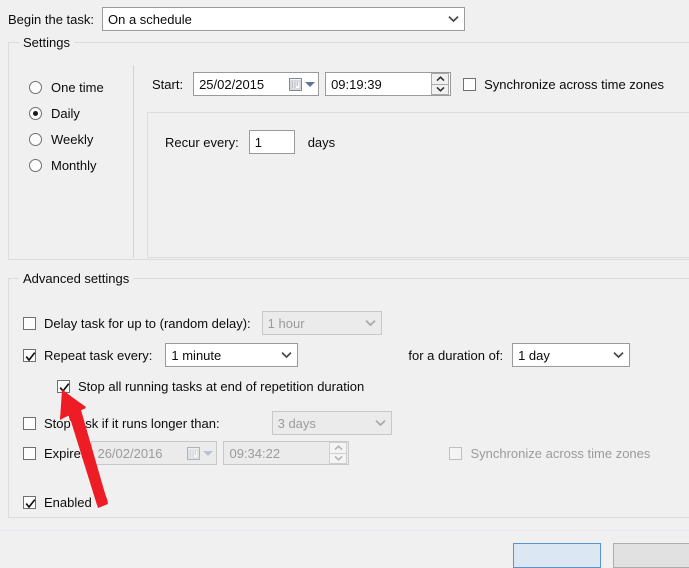  I want to click on recur-every-unit-label: days, so click(321, 142).